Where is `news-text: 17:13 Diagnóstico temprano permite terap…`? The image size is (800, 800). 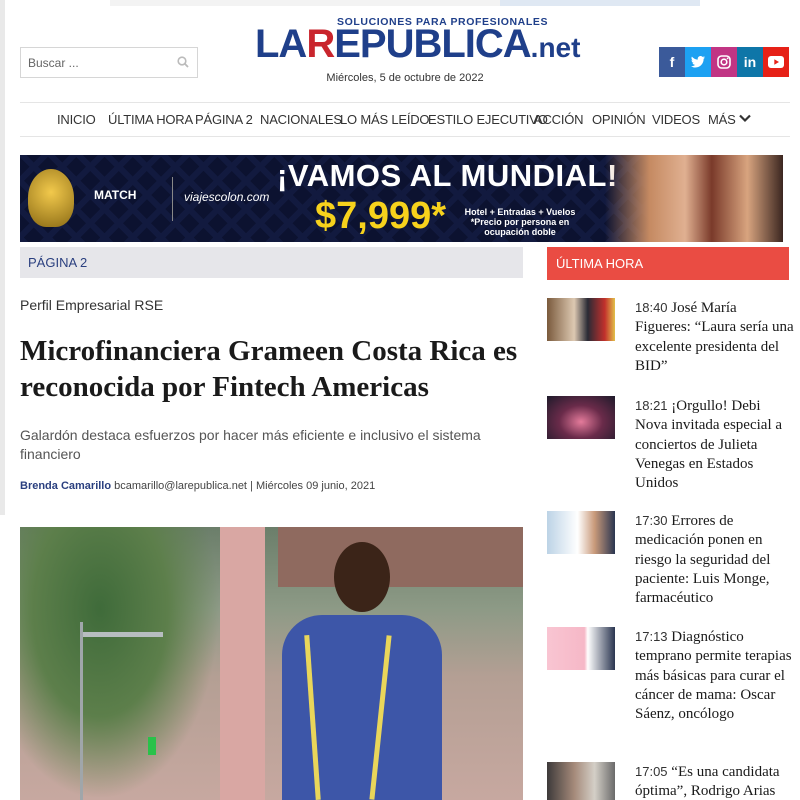 news-text: 17:13 Diagnóstico temprano permite terap… is located at coordinates (715, 675).